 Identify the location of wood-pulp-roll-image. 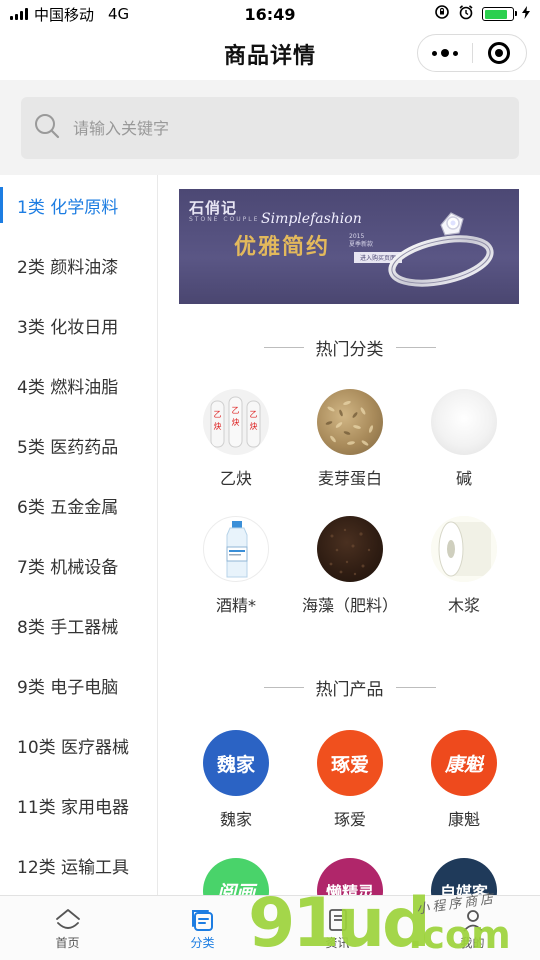
(464, 549).